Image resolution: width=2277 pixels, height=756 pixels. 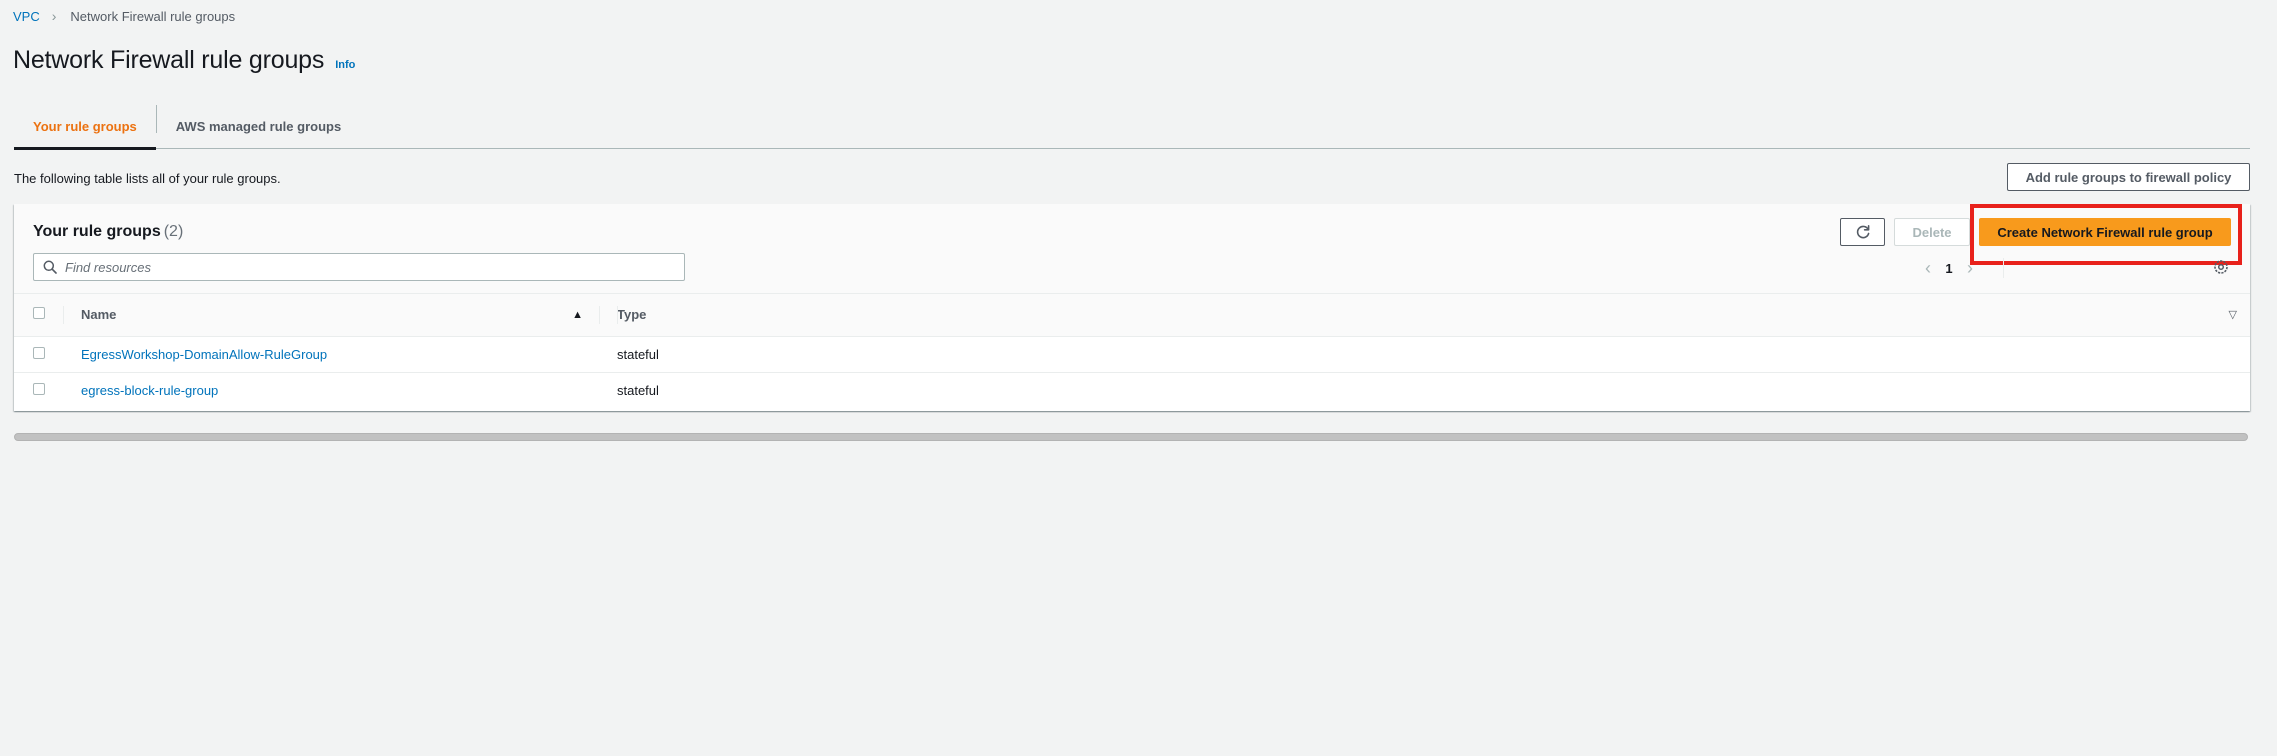 What do you see at coordinates (99, 315) in the screenshot?
I see `column-header-name-label: Name` at bounding box center [99, 315].